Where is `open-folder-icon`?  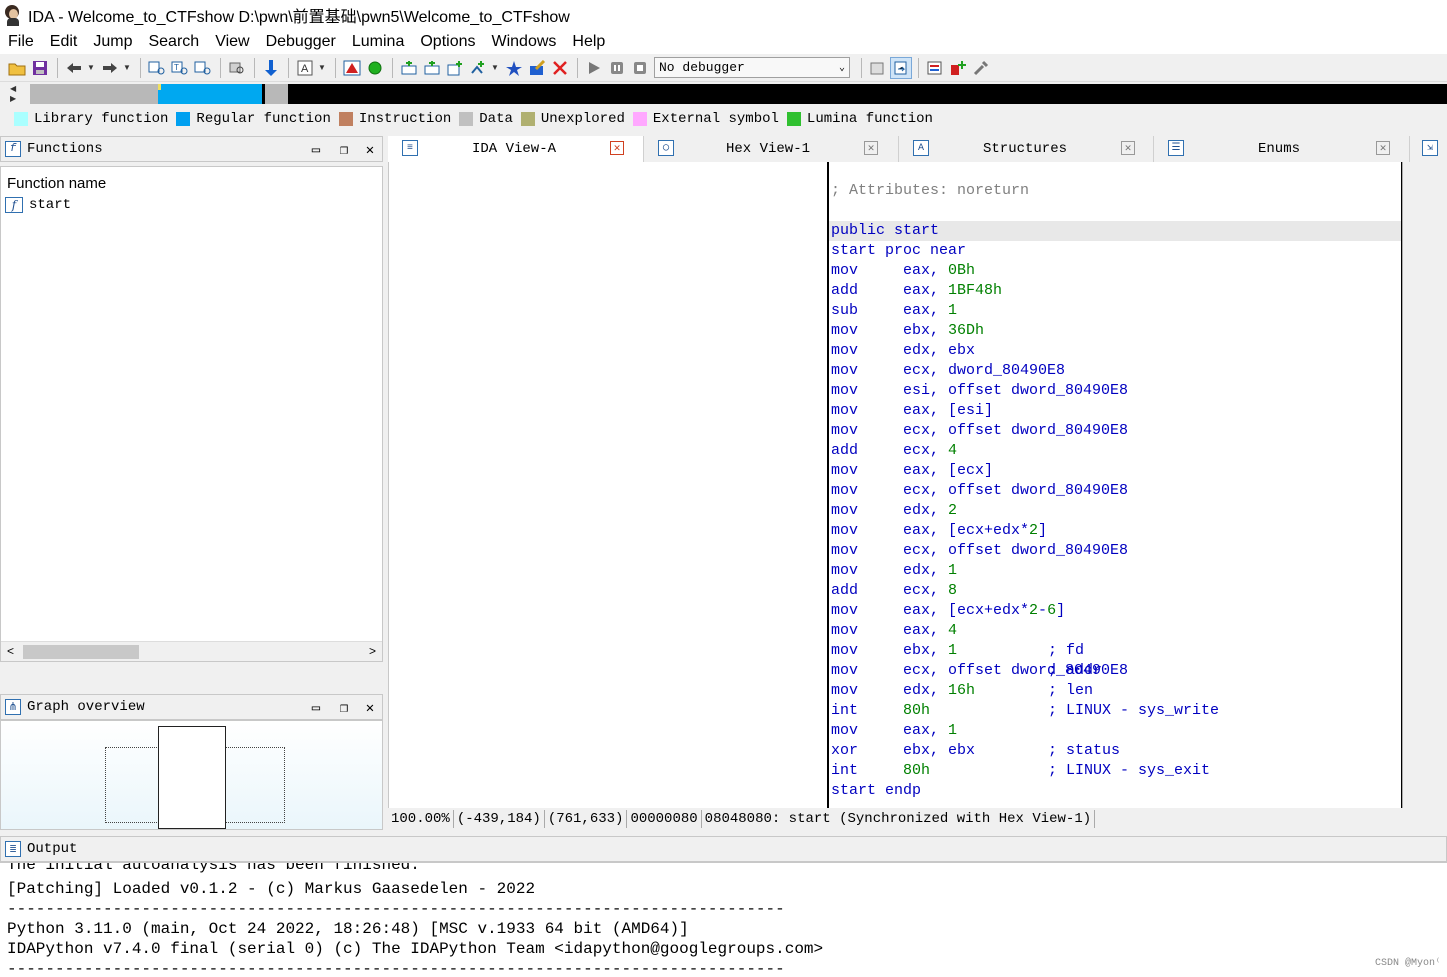 open-folder-icon is located at coordinates (17, 68).